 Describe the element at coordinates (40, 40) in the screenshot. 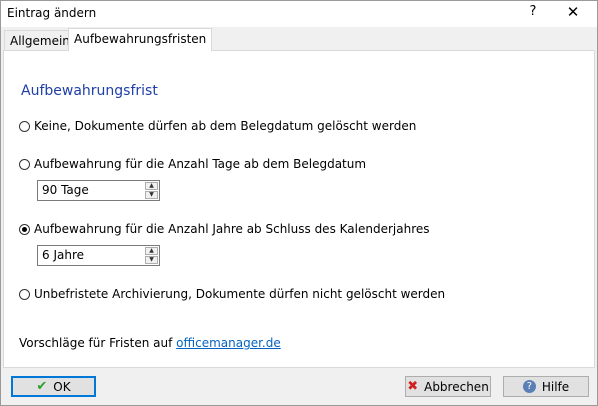

I see `tab-allgemein: Allgemein` at that location.